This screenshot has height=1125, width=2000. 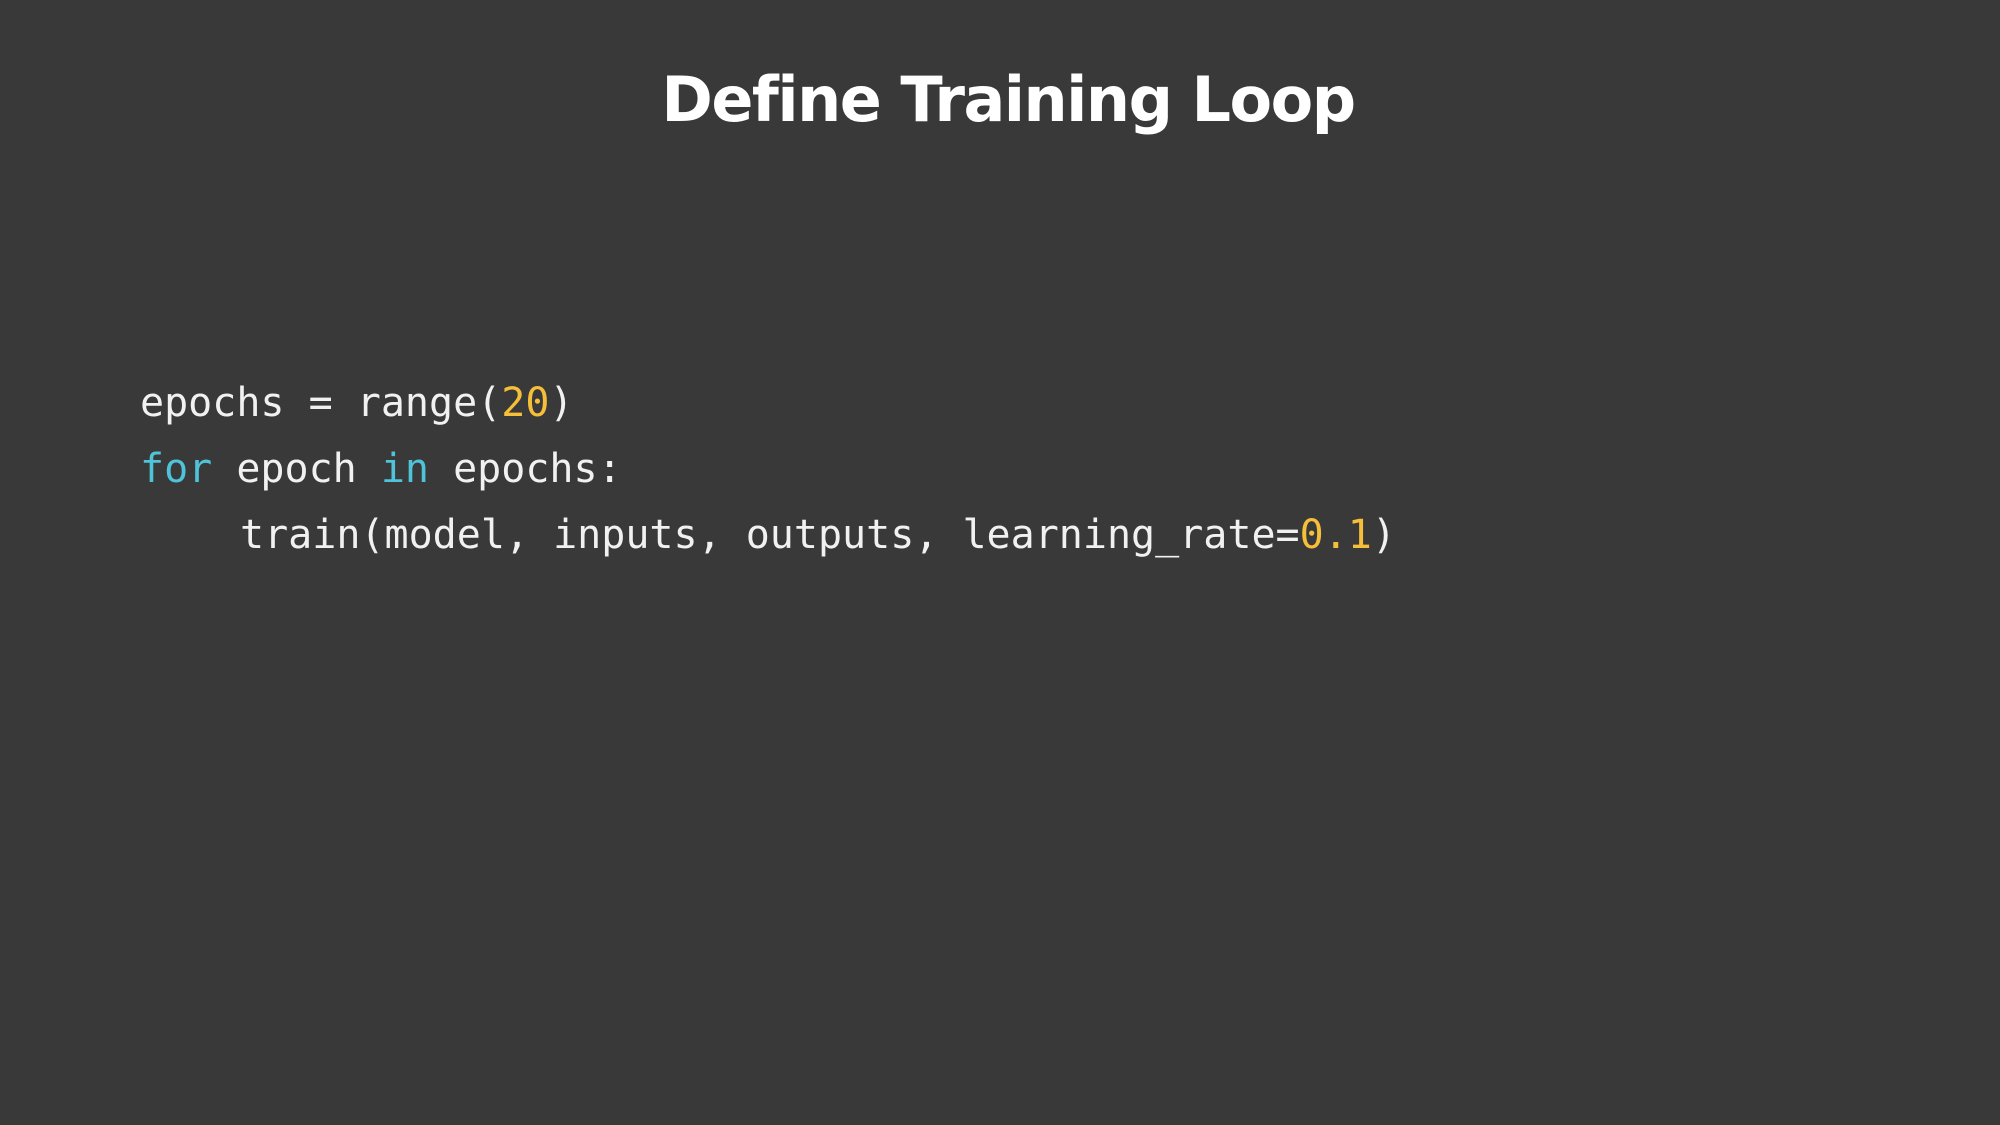 What do you see at coordinates (525, 469) in the screenshot?
I see `code-text: epochs:` at bounding box center [525, 469].